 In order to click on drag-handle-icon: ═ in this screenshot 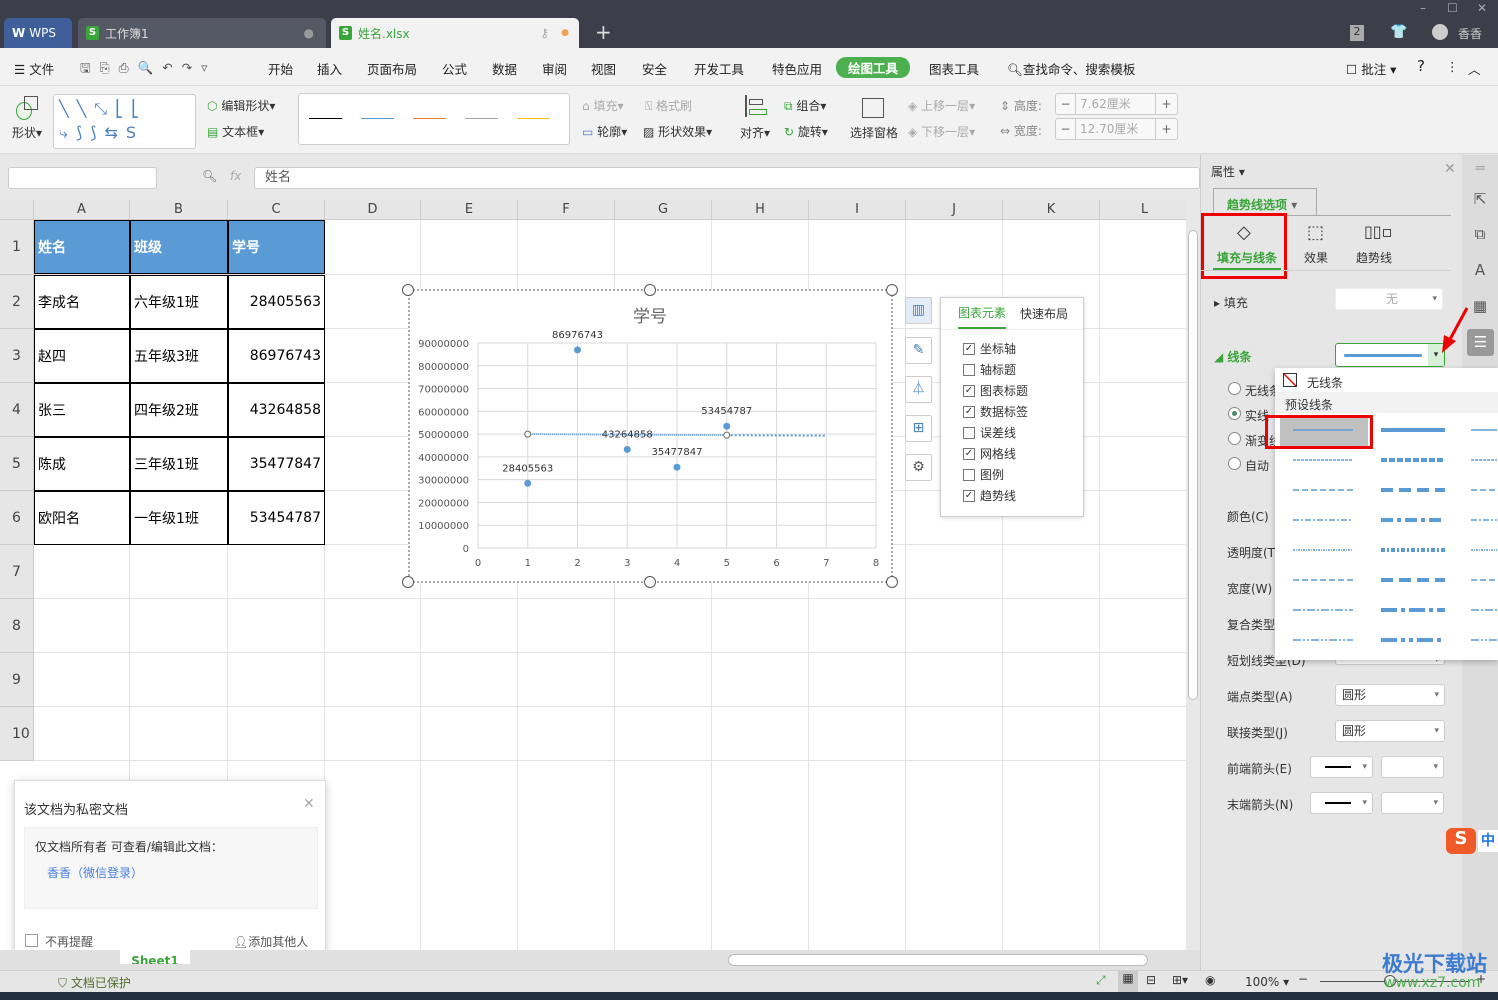, I will do `click(1480, 169)`.